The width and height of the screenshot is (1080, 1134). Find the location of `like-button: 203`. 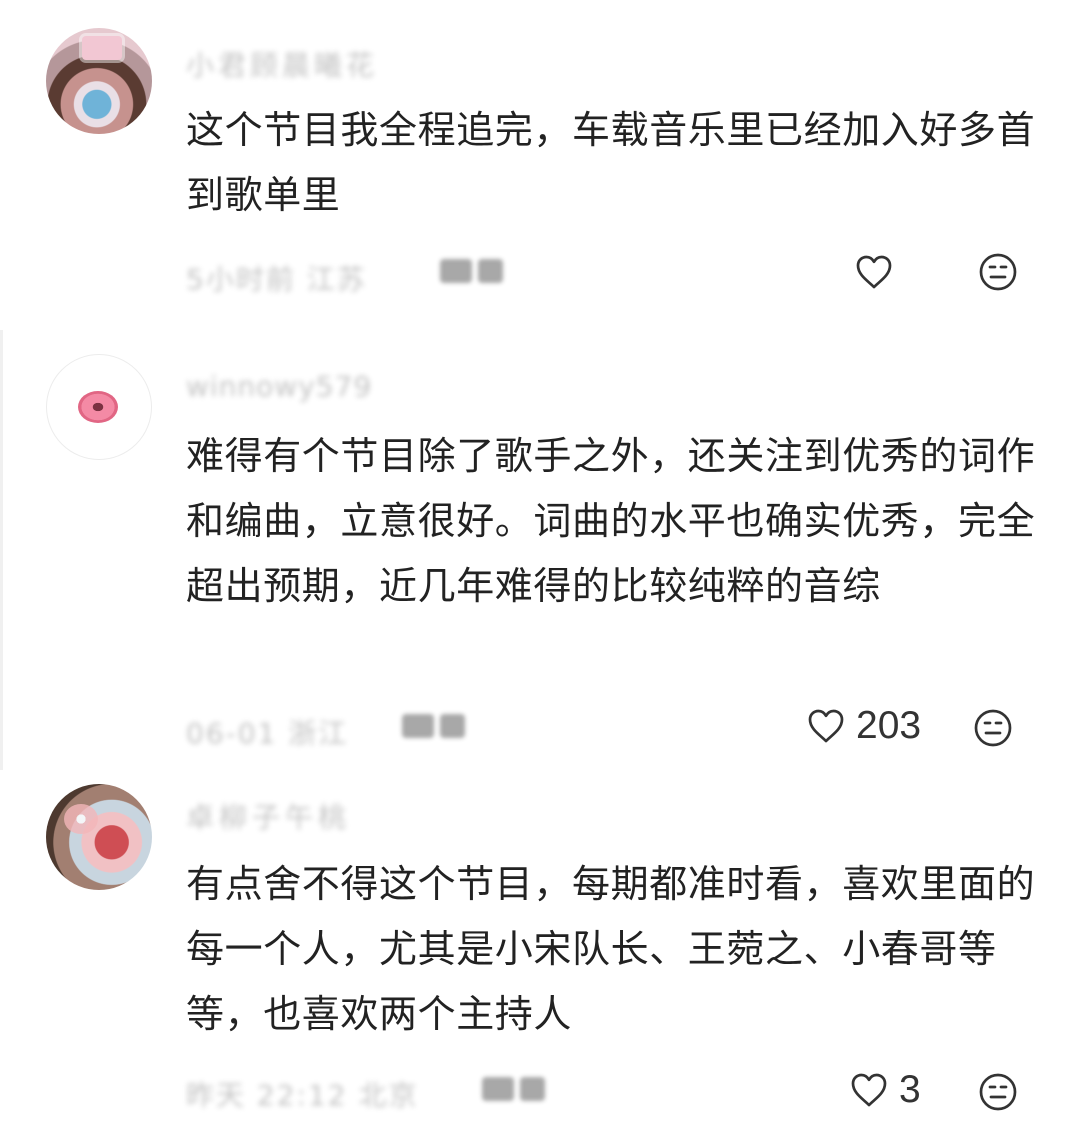

like-button: 203 is located at coordinates (862, 726).